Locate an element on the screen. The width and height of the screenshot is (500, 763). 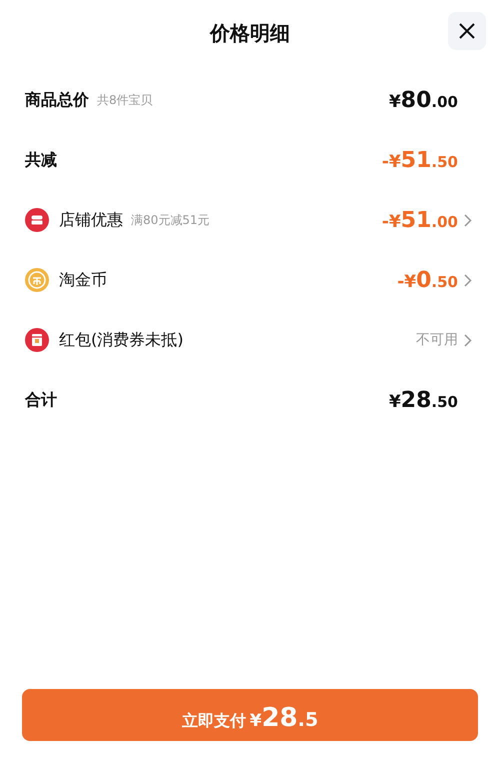
row-label: 店铺优惠 is located at coordinates (91, 220).